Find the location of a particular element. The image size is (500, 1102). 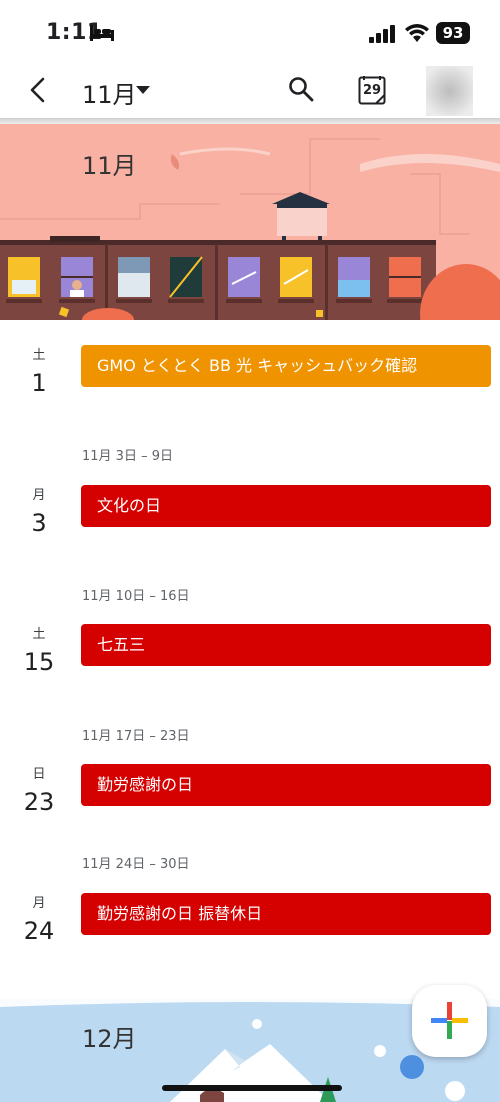

day-number: 15 is located at coordinates (39, 662).